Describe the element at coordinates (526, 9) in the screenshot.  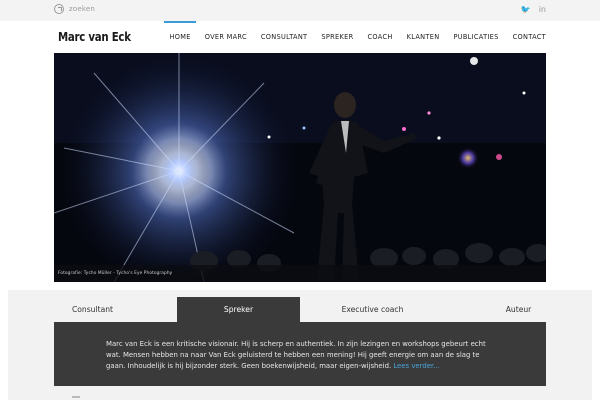
I see `twitter-icon: 🐦` at that location.